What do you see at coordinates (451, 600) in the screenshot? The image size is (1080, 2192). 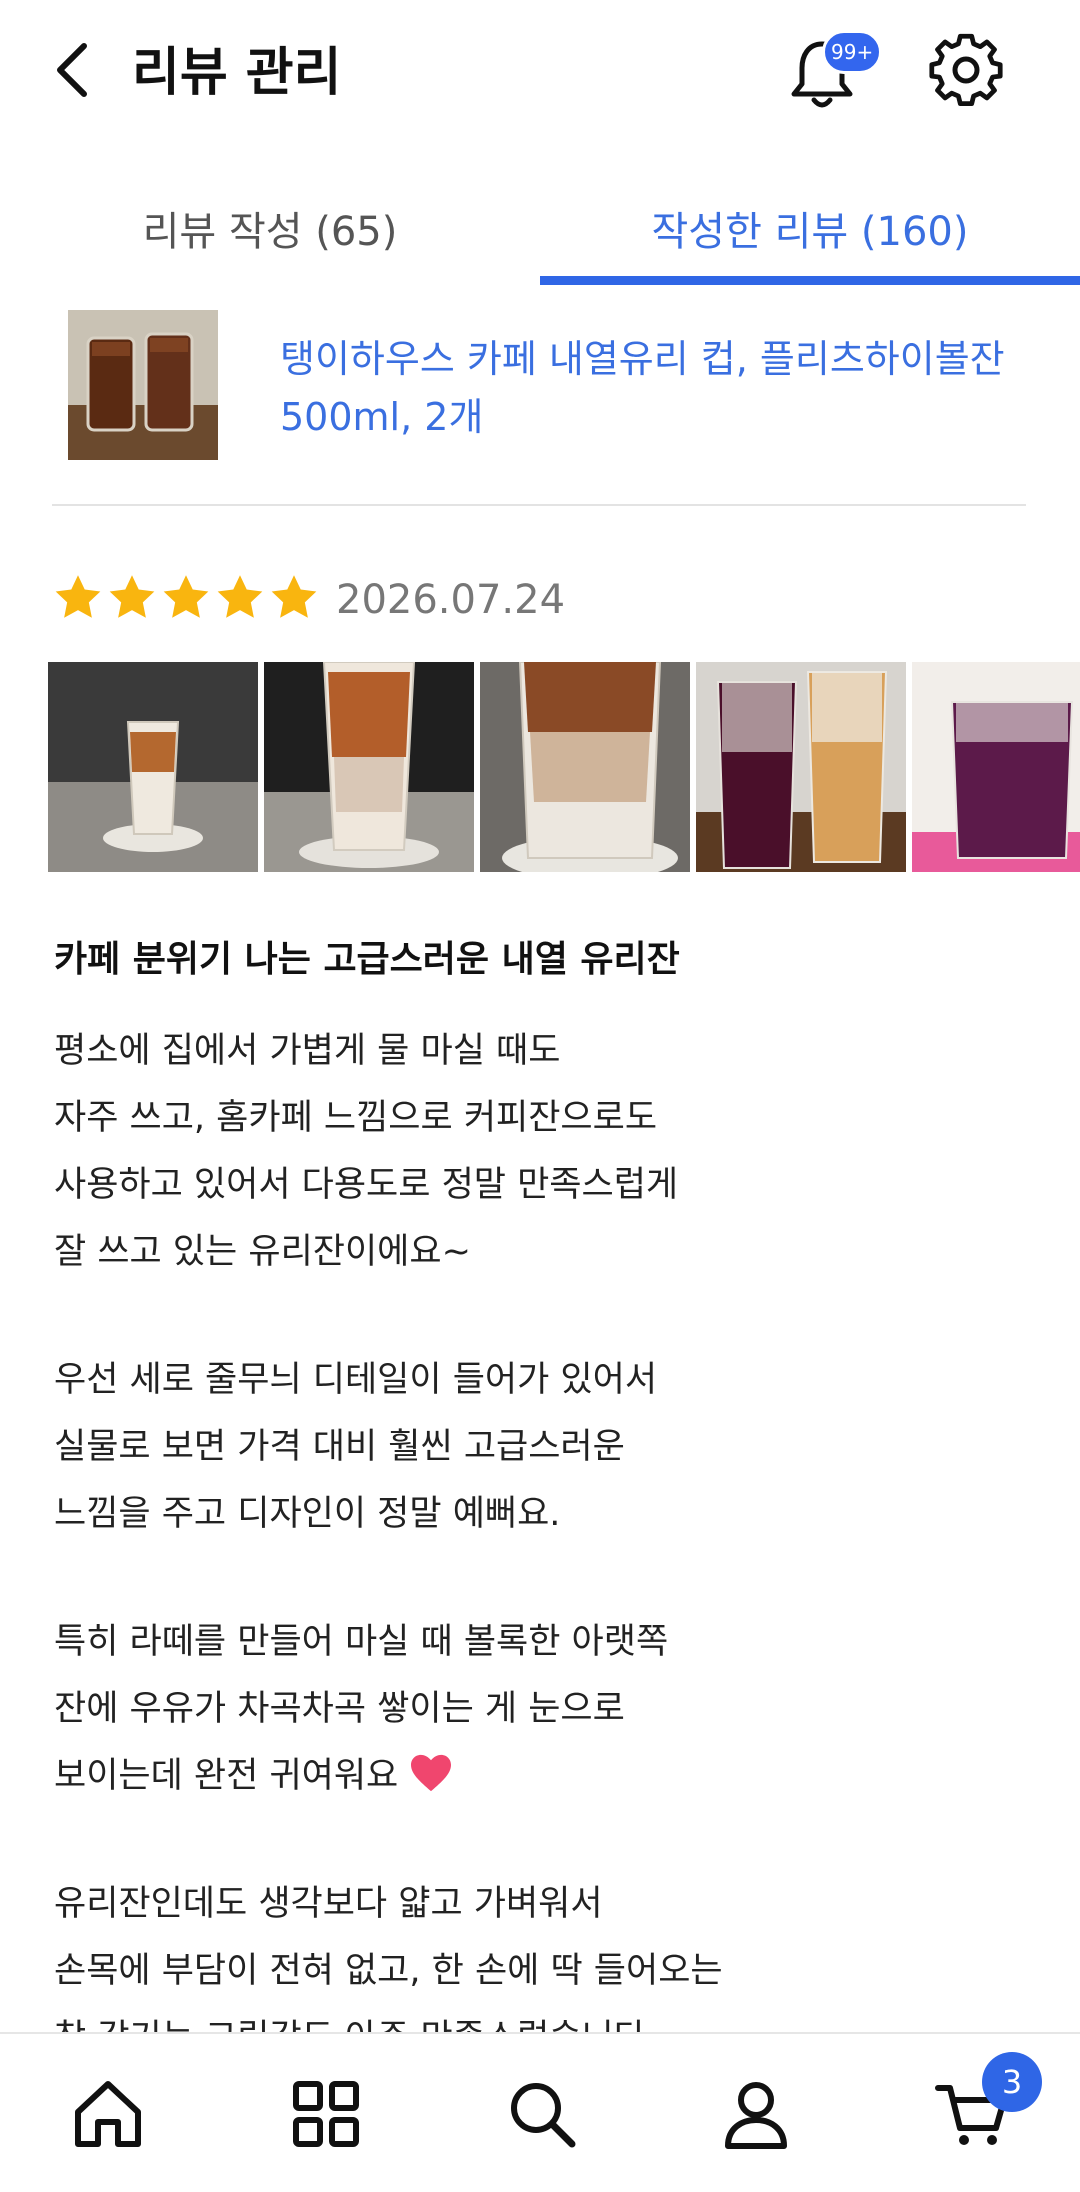 I see `review-date: 2026.07.24` at bounding box center [451, 600].